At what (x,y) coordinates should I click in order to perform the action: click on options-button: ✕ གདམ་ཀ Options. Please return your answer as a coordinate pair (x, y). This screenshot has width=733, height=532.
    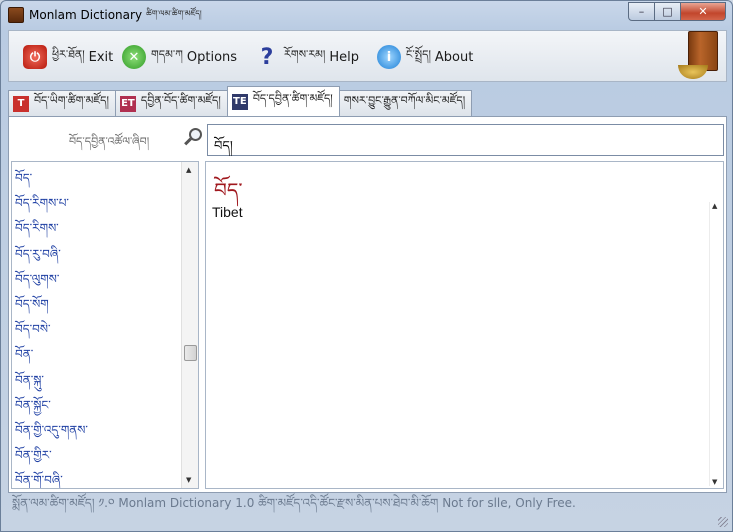
    Looking at the image, I should click on (179, 57).